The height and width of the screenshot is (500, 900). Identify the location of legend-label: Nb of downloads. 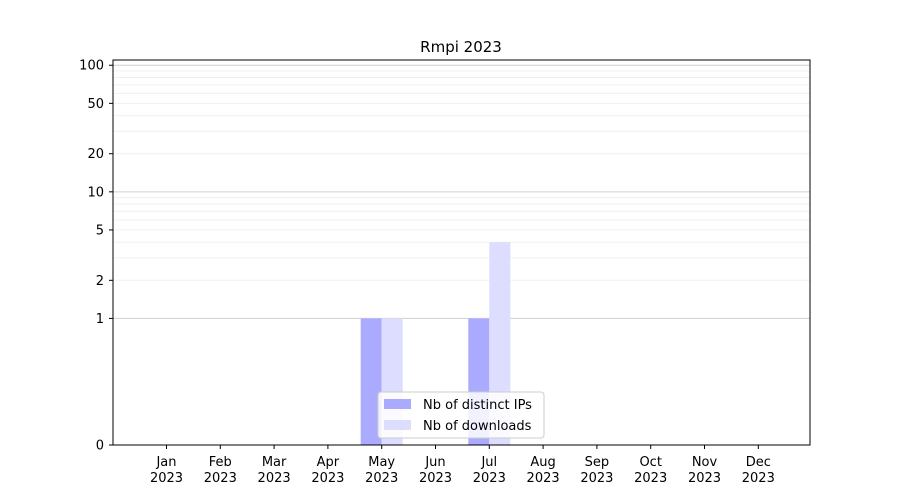
(477, 426).